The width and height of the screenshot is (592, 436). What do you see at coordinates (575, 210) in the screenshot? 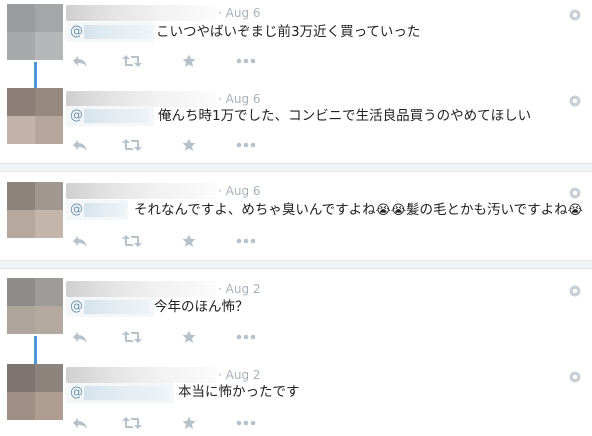
I see `crying-emoji-icon: 😭` at bounding box center [575, 210].